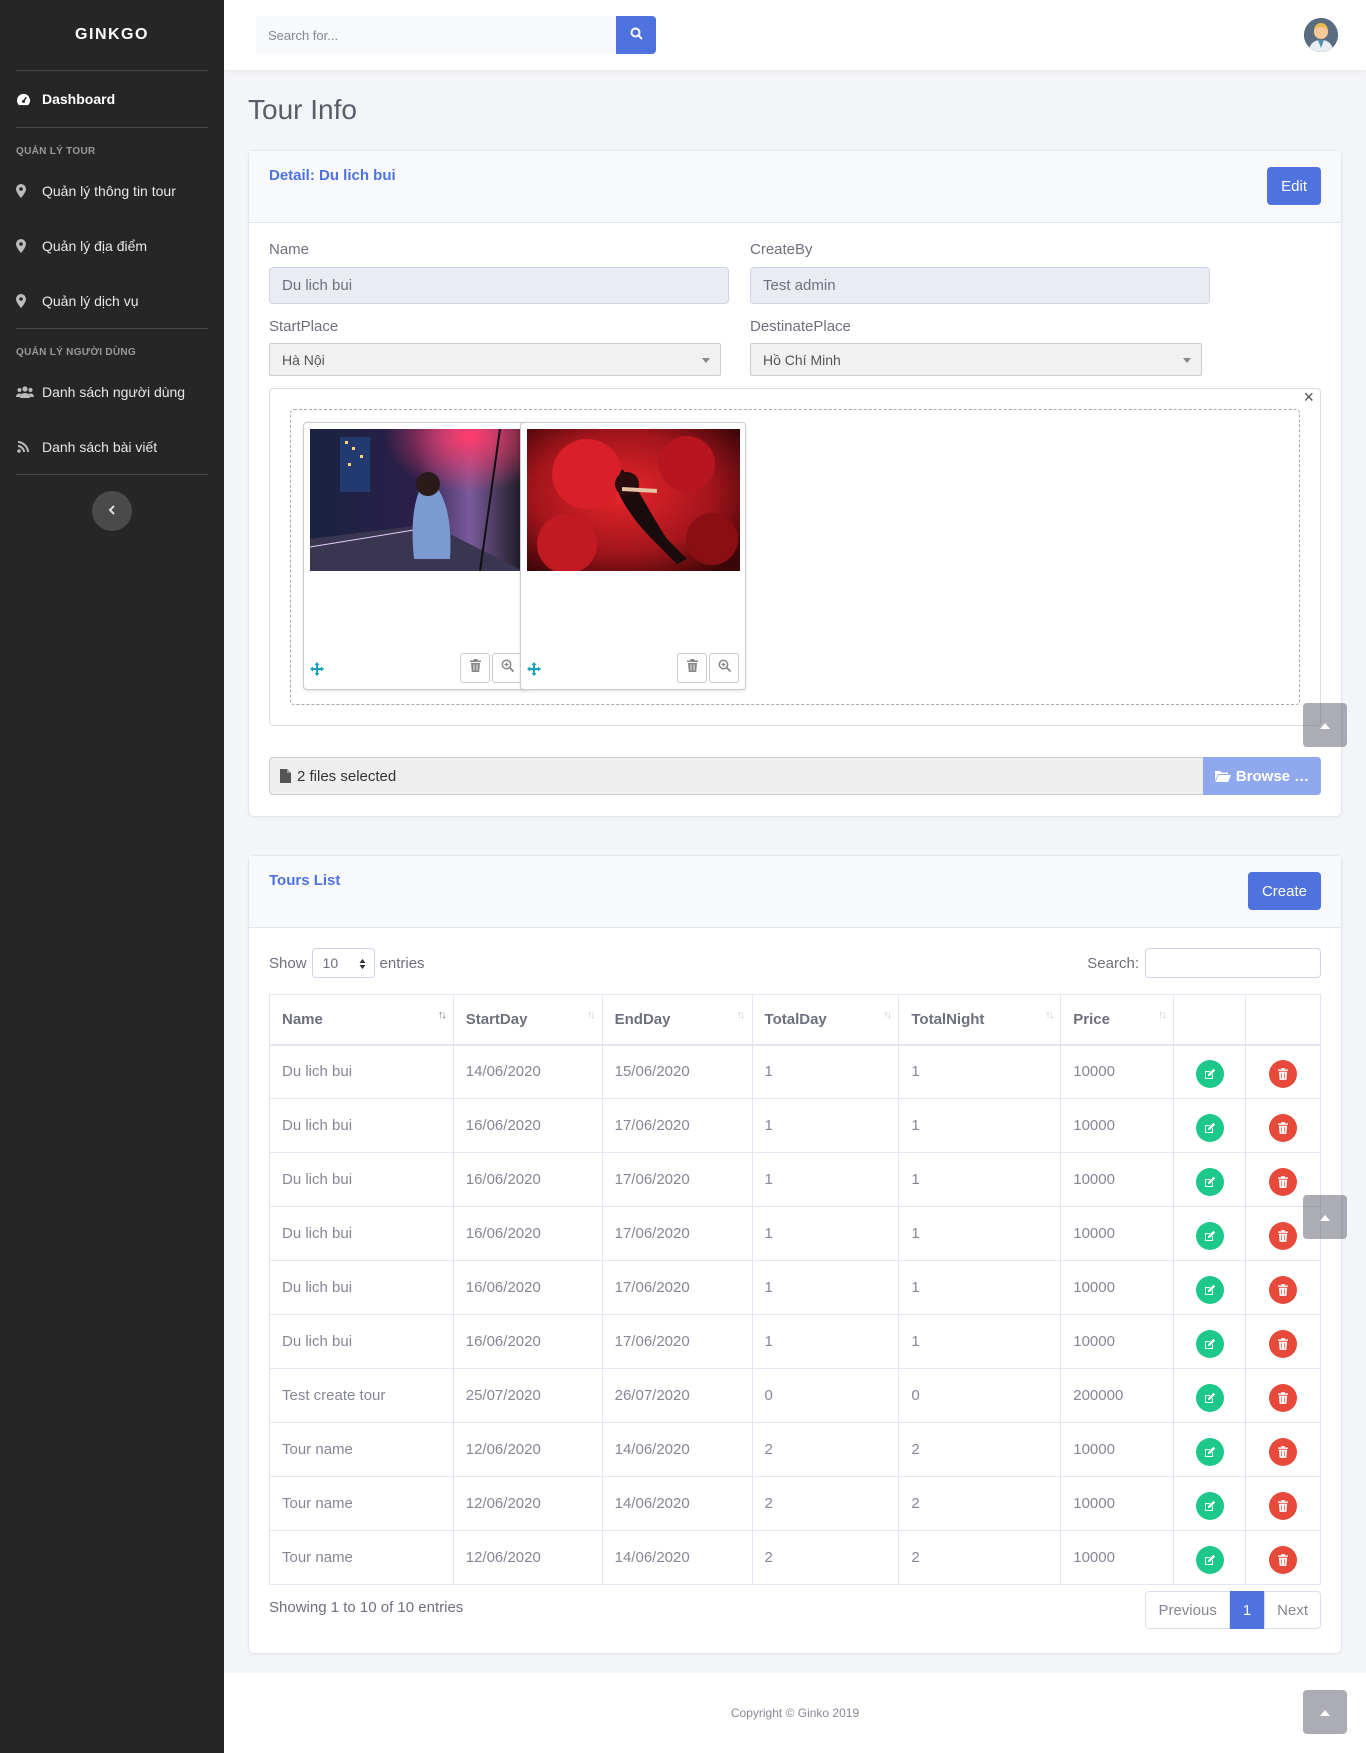  I want to click on next-page-button: Next, so click(1292, 1610).